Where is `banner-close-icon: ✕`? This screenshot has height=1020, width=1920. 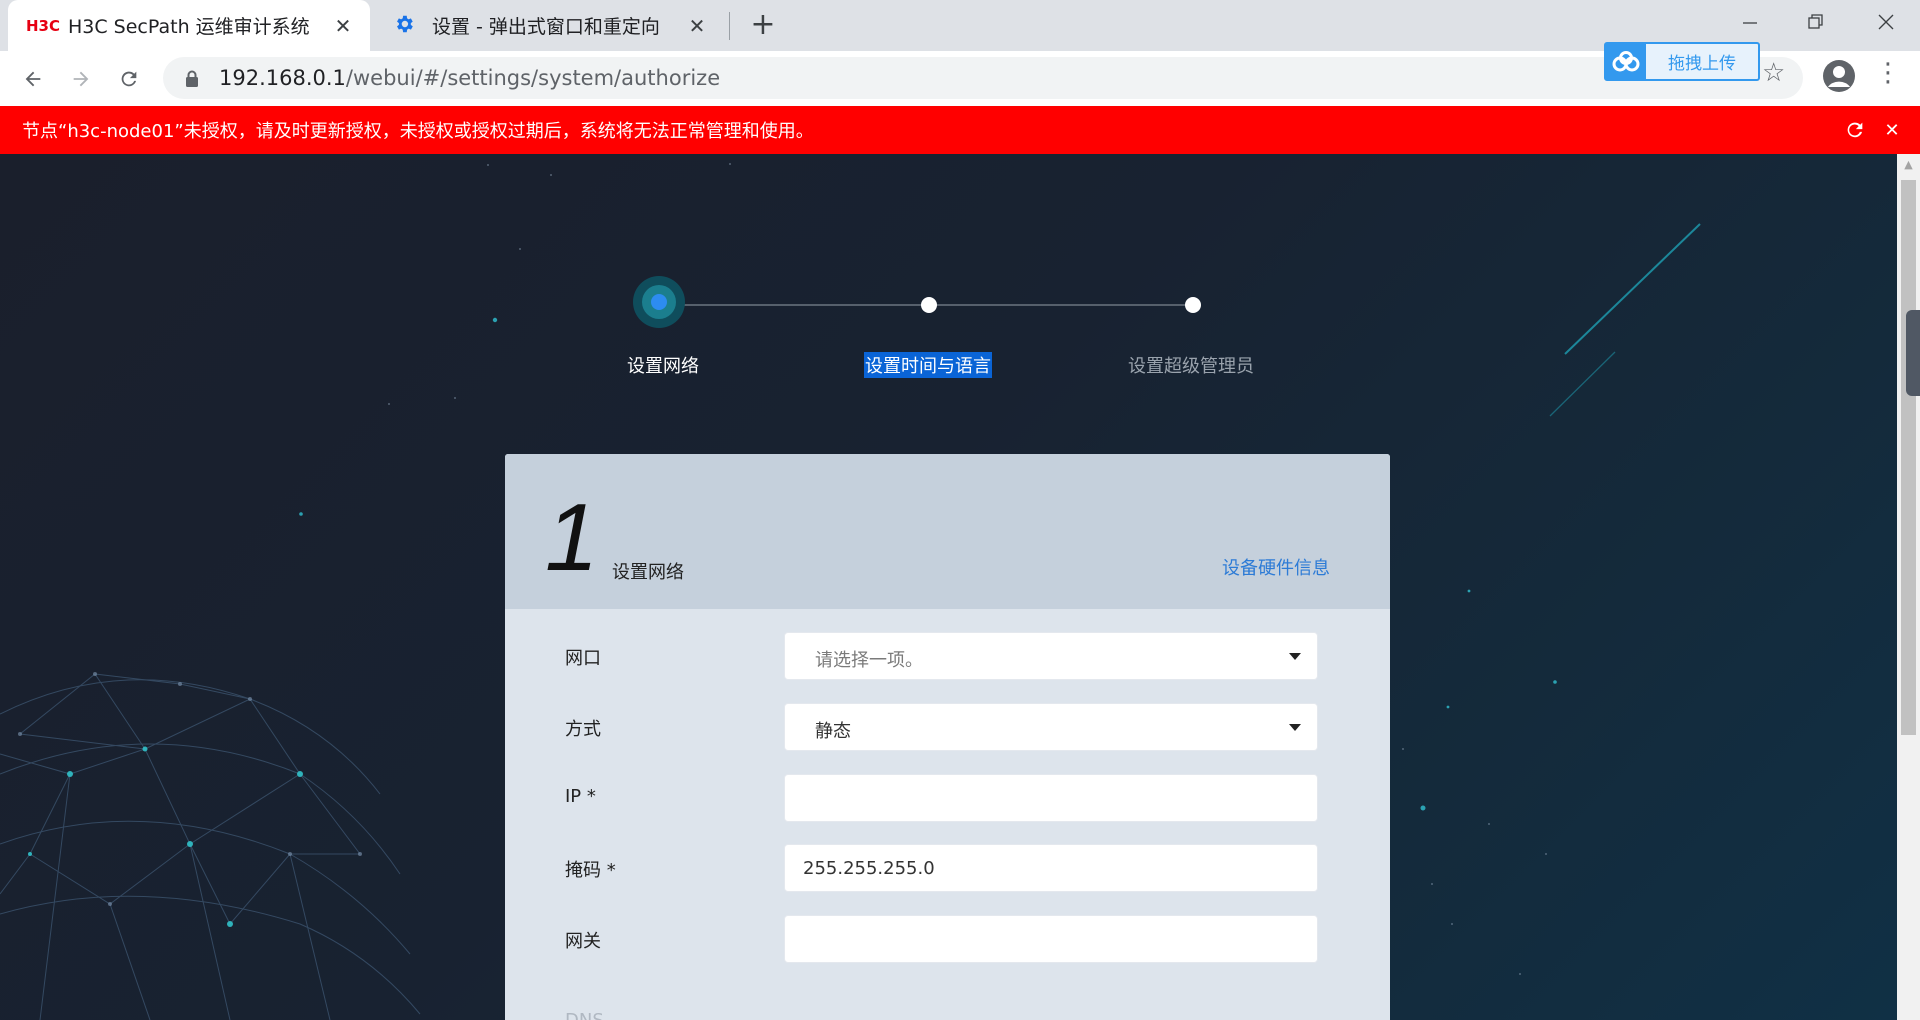 banner-close-icon: ✕ is located at coordinates (1892, 130).